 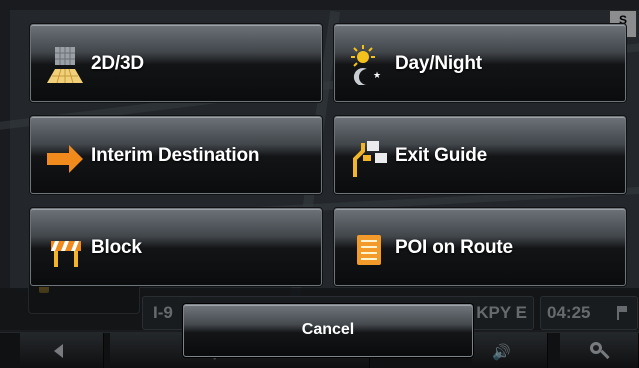 I want to click on view-2d3d-icon, so click(x=65, y=65).